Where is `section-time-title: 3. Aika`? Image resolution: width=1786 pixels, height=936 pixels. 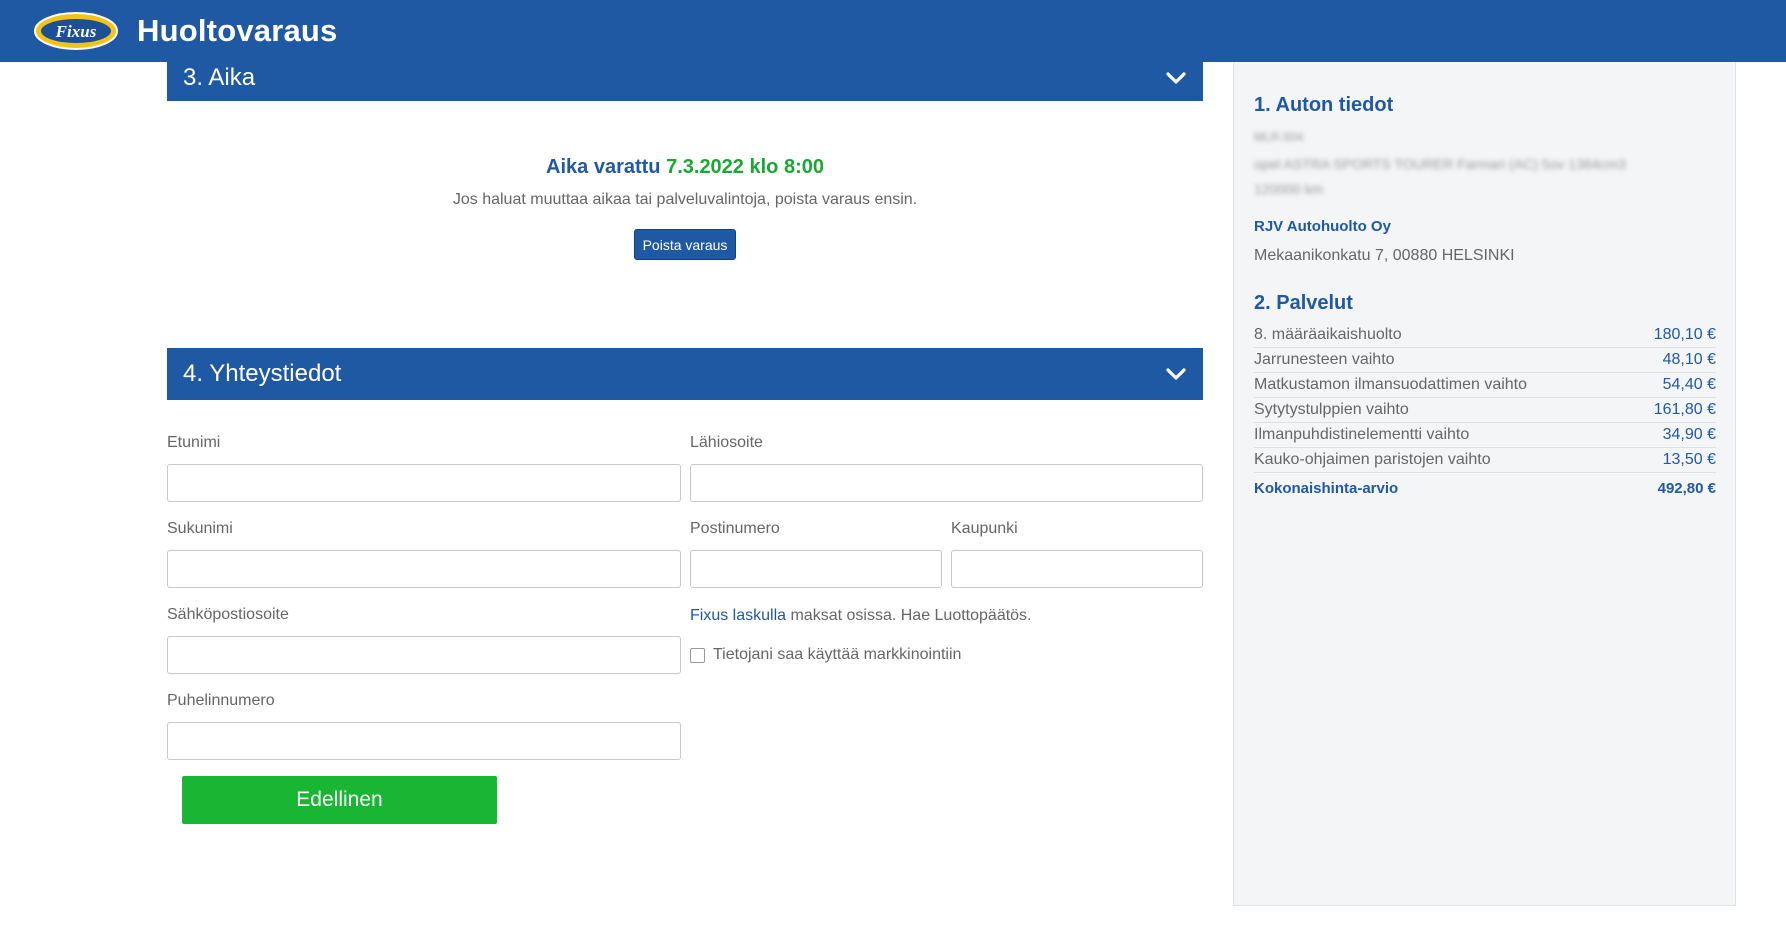 section-time-title: 3. Aika is located at coordinates (219, 77).